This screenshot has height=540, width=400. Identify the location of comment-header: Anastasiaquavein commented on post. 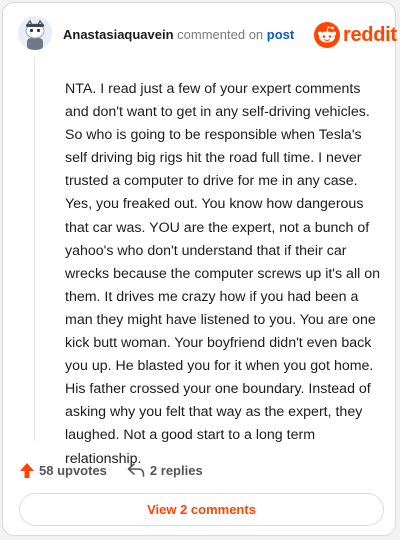
(178, 34).